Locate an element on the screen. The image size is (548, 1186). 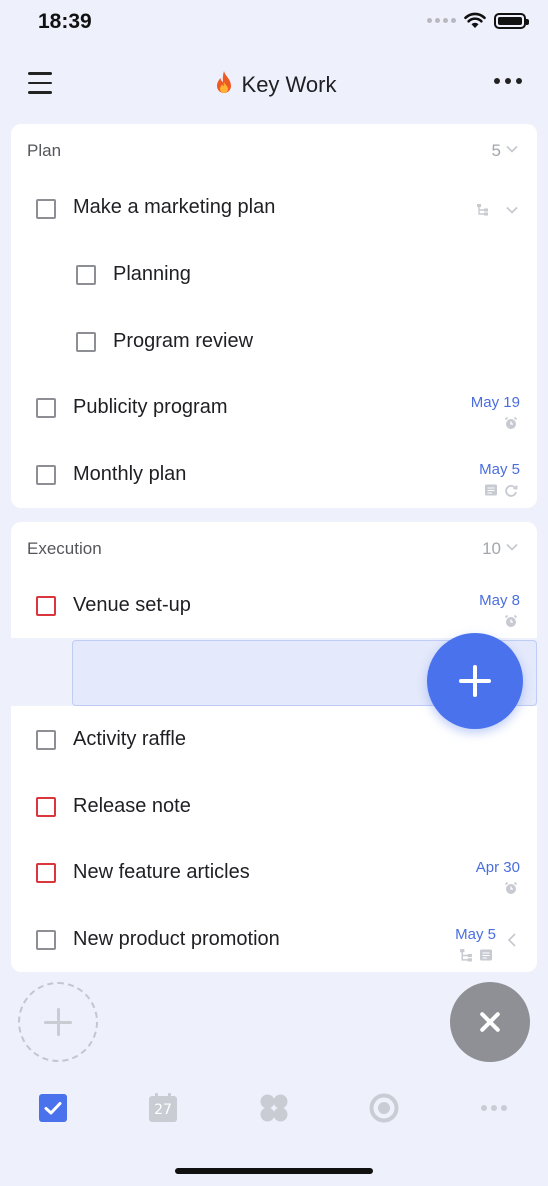
apps-tab-icon is located at coordinates (274, 1108).